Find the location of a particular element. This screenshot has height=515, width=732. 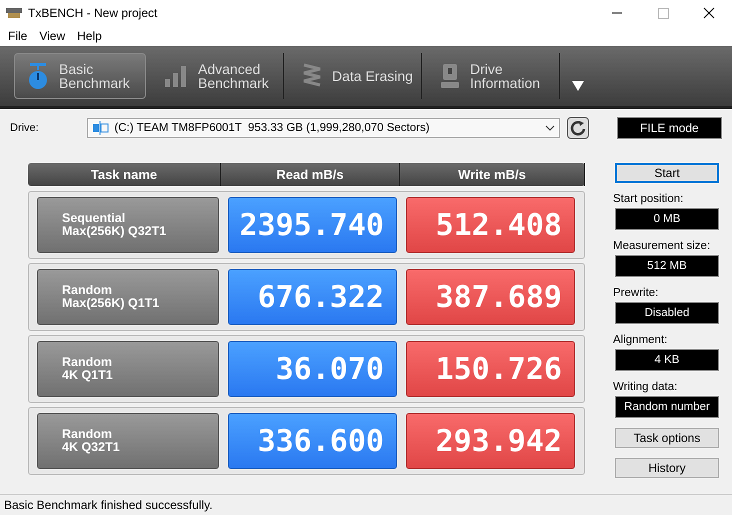

setting-label: Start position: is located at coordinates (648, 199).